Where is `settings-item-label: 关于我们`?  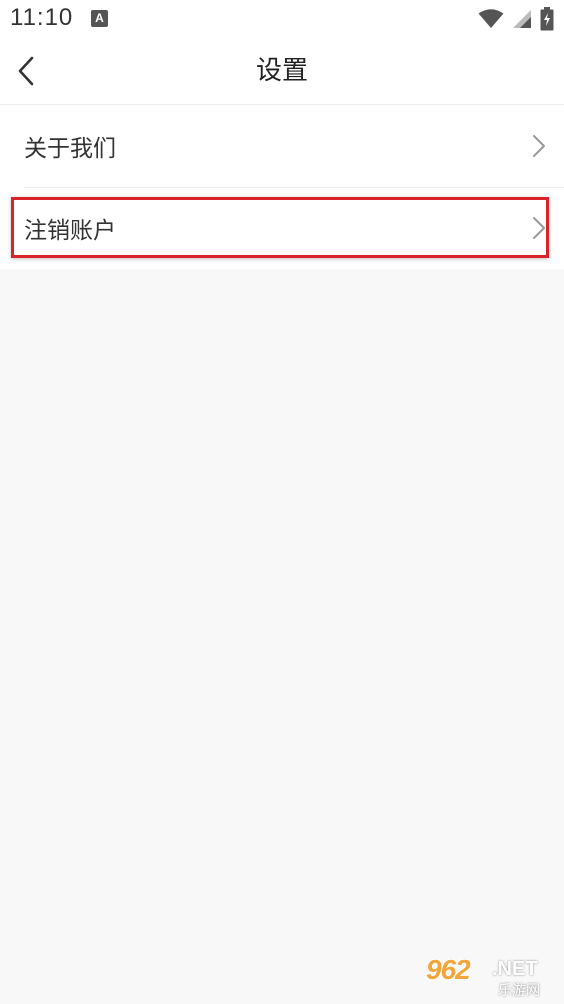
settings-item-label: 关于我们 is located at coordinates (70, 149).